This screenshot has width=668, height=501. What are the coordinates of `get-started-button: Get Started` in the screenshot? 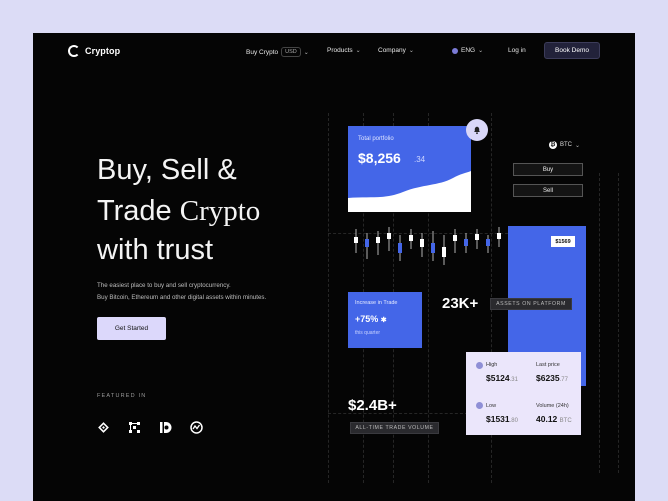 It's located at (131, 328).